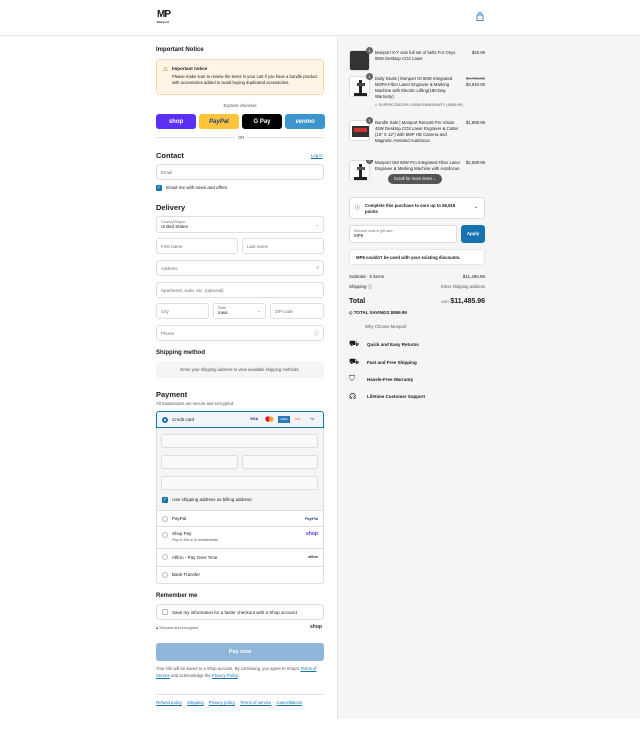 The width and height of the screenshot is (640, 746). What do you see at coordinates (239, 483) in the screenshot?
I see `name-on-card-field` at bounding box center [239, 483].